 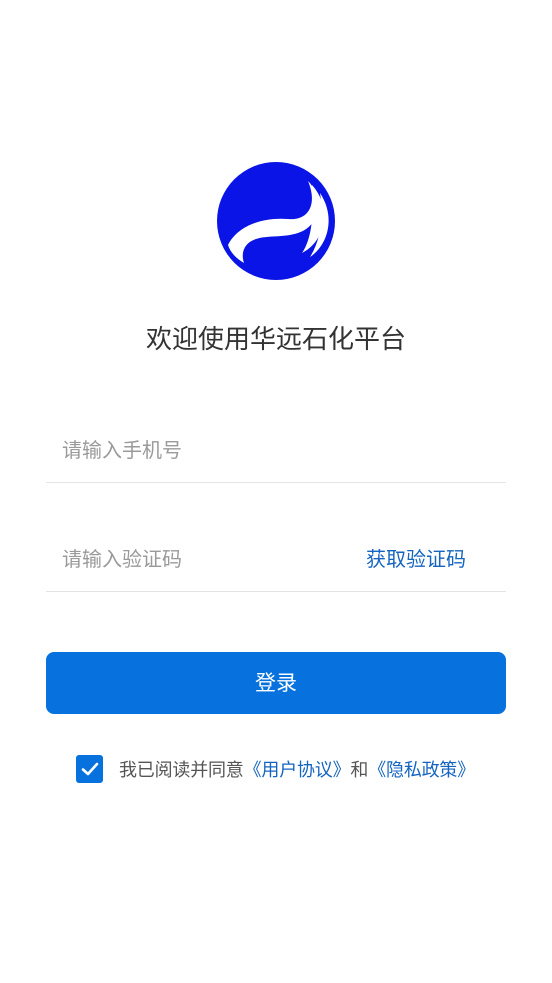 I want to click on agreement-row: 我已阅读并同意 《用户协议》 和 《隐私政策》, so click(x=275, y=769).